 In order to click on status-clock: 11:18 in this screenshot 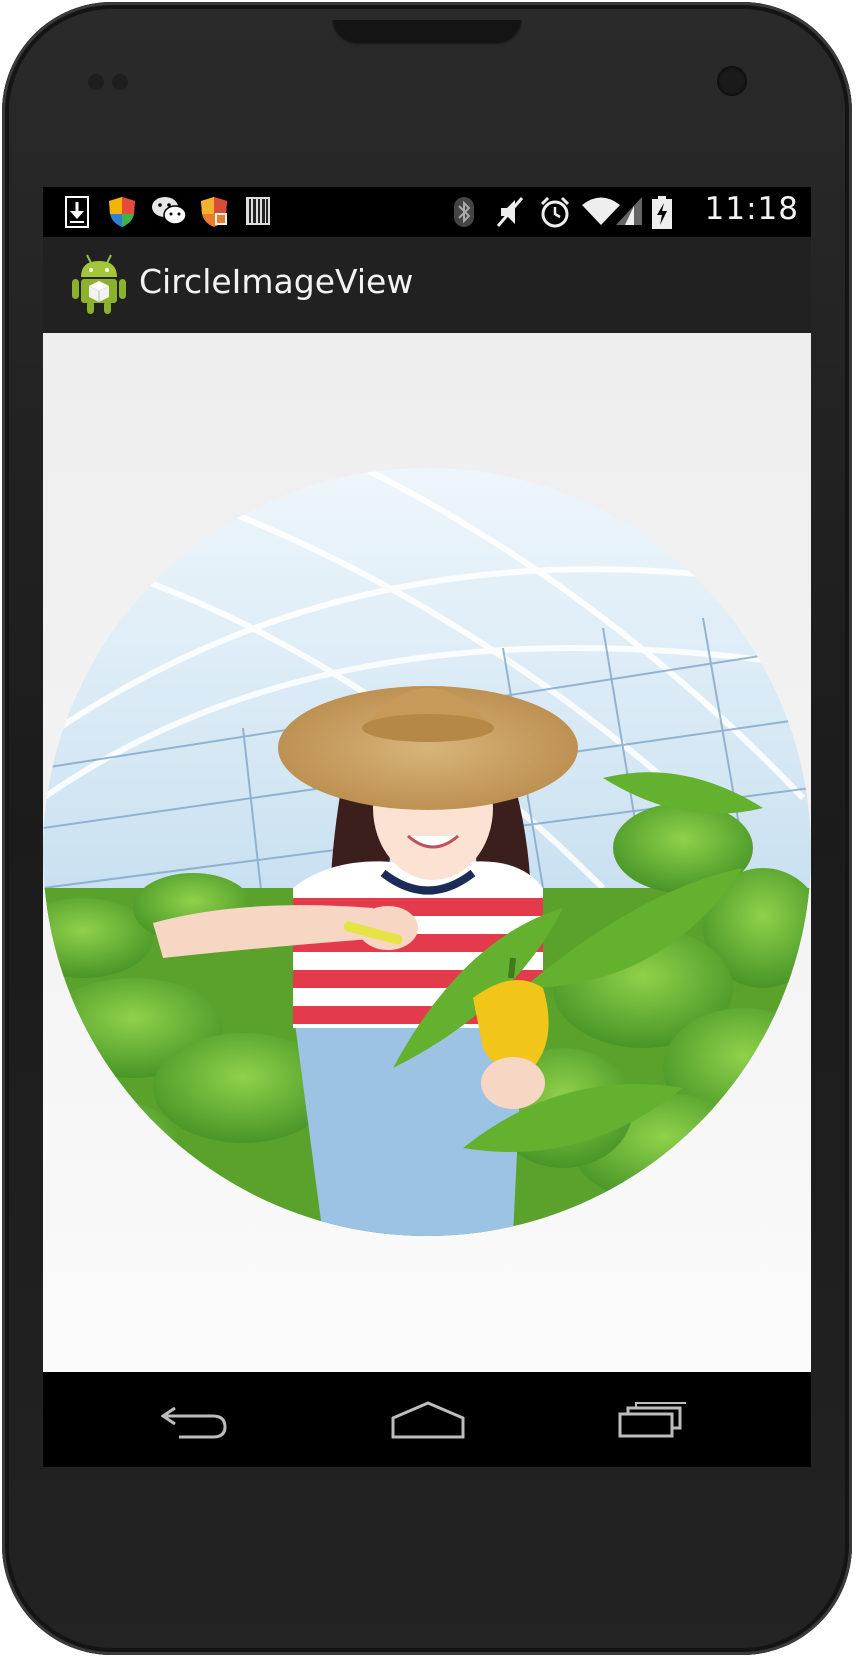, I will do `click(751, 209)`.